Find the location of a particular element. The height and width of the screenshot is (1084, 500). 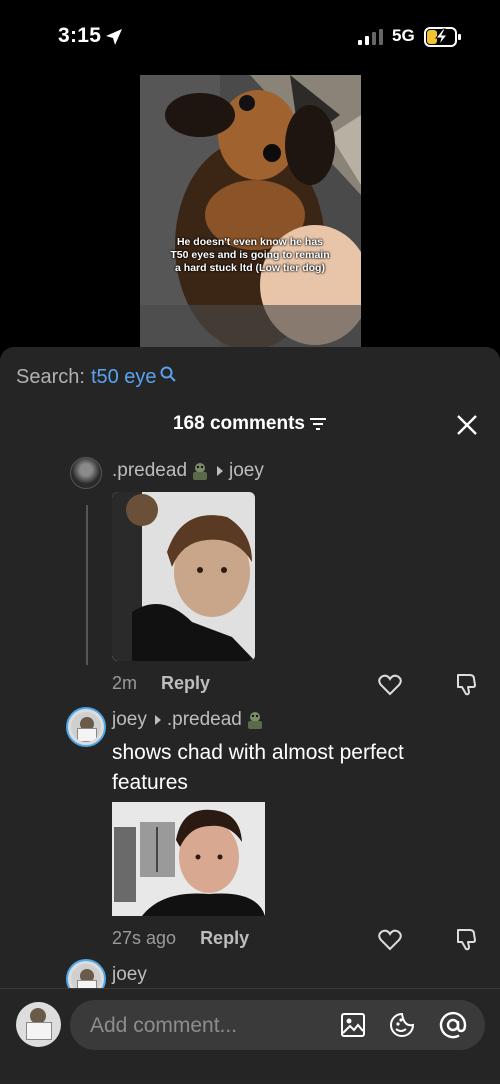

sort-filter-icon is located at coordinates (318, 424).